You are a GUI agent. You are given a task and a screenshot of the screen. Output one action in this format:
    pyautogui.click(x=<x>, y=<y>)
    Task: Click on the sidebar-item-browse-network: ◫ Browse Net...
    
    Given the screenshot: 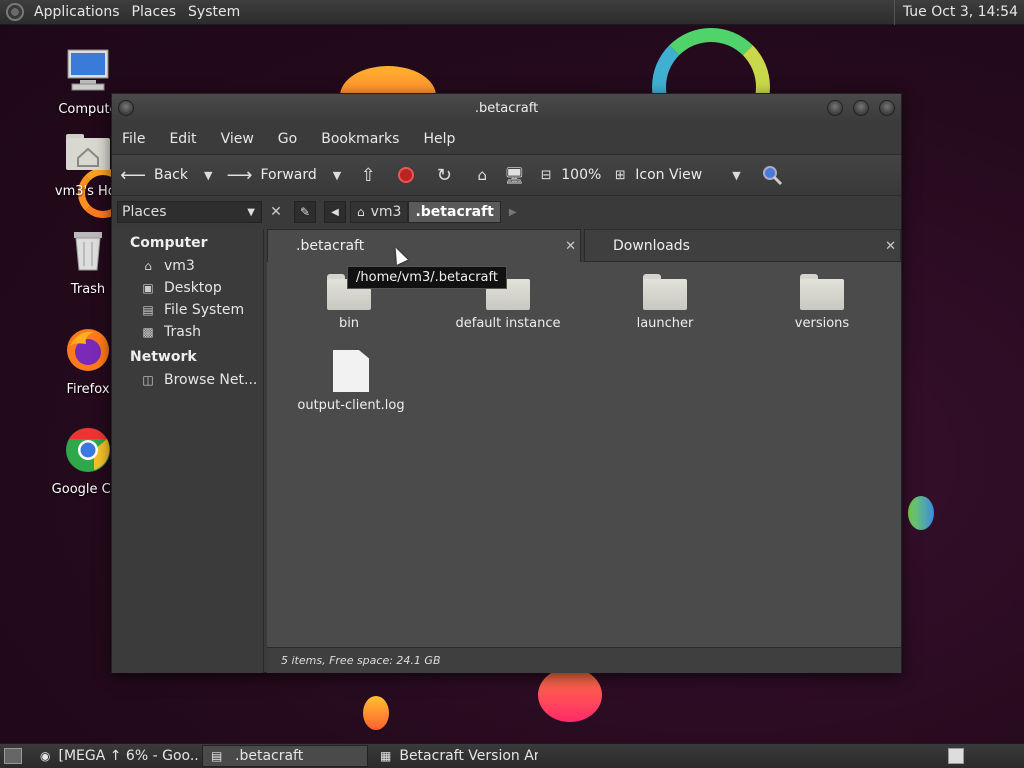 What is the action you would take?
    pyautogui.click(x=187, y=380)
    